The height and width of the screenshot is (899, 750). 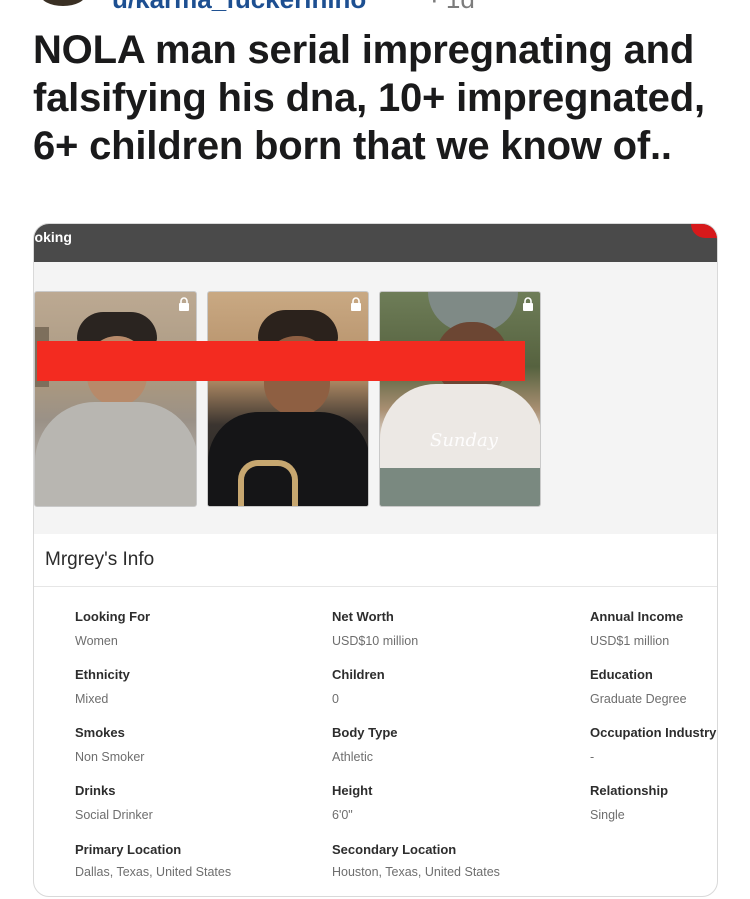 What do you see at coordinates (653, 745) in the screenshot?
I see `field-occupation-industry: Occupation Industry -` at bounding box center [653, 745].